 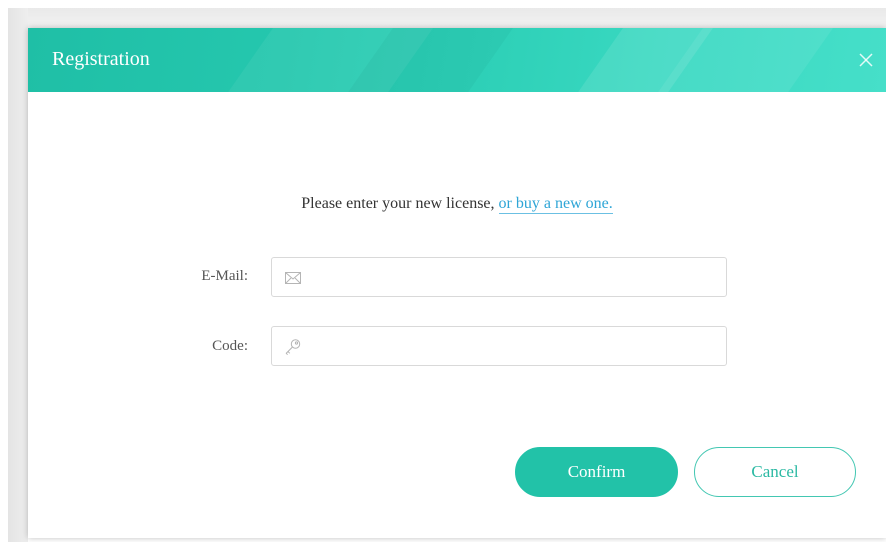 What do you see at coordinates (293, 278) in the screenshot?
I see `envelope-icon` at bounding box center [293, 278].